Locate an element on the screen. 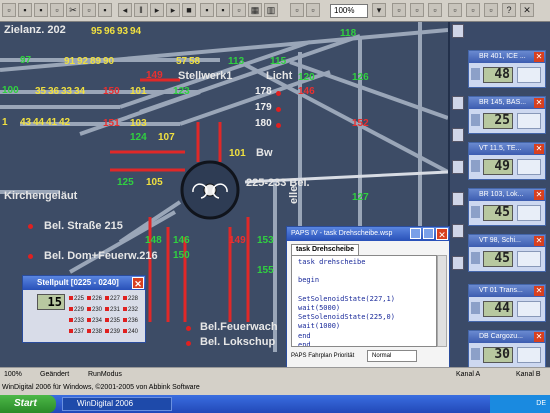 This screenshot has height=413, width=550. turnout-127: 127 is located at coordinates (360, 197).